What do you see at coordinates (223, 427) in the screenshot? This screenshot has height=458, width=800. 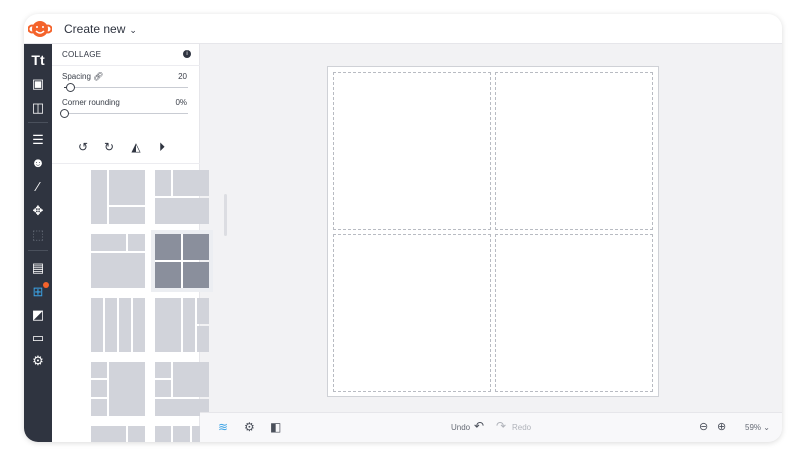 I see `layers-icon: ≋` at bounding box center [223, 427].